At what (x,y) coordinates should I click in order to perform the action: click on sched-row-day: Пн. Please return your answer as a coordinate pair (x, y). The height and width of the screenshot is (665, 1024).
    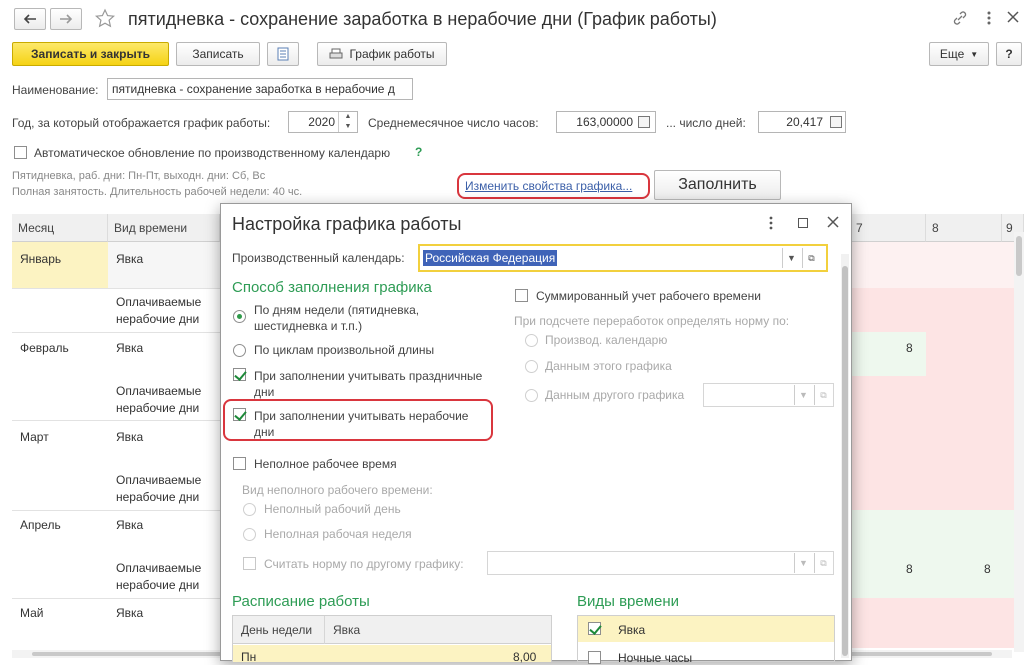
    Looking at the image, I should click on (249, 657).